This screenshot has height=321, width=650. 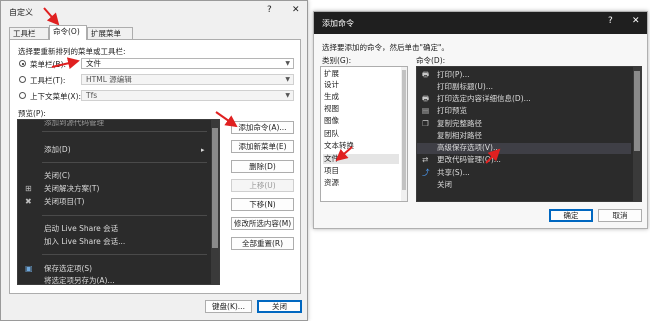 I want to click on preview-label: 预览(P):, so click(x=32, y=113).